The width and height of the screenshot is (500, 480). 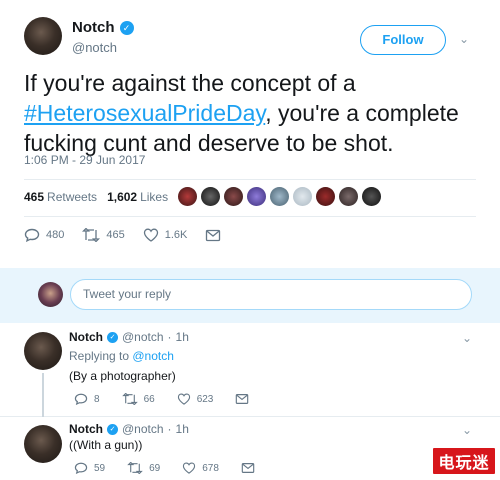 I want to click on reply-actions: 8 66 623, so click(x=170, y=399).